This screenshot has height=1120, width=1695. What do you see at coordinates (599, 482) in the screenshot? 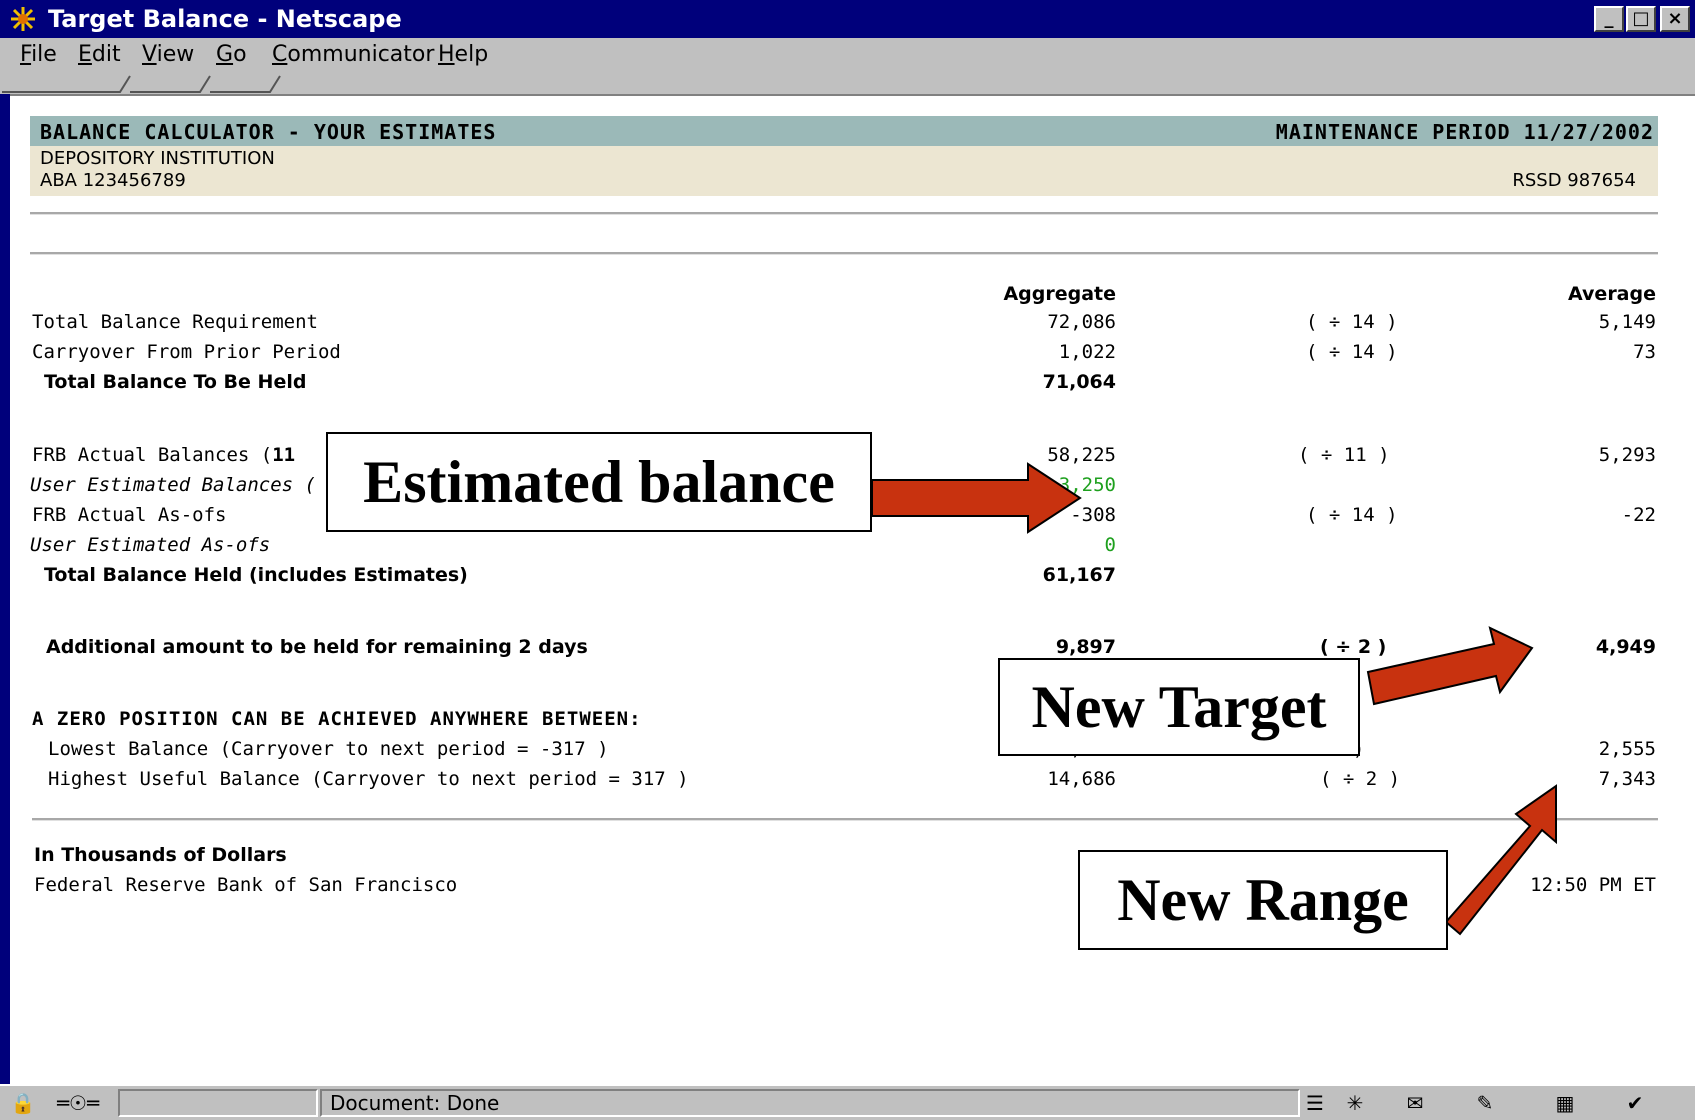
I see `callout-estimated-balance: Estimated balance` at bounding box center [599, 482].